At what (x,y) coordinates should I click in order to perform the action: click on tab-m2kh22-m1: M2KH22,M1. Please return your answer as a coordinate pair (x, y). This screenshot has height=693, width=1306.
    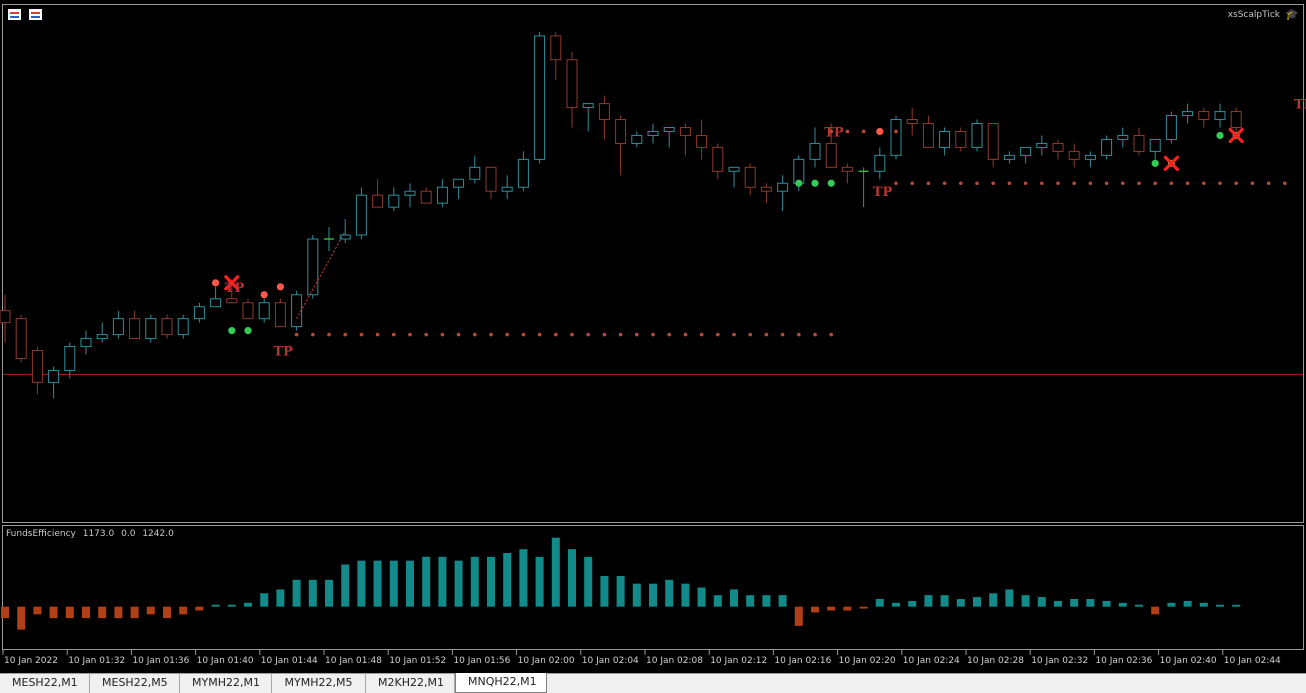
    Looking at the image, I should click on (410, 683).